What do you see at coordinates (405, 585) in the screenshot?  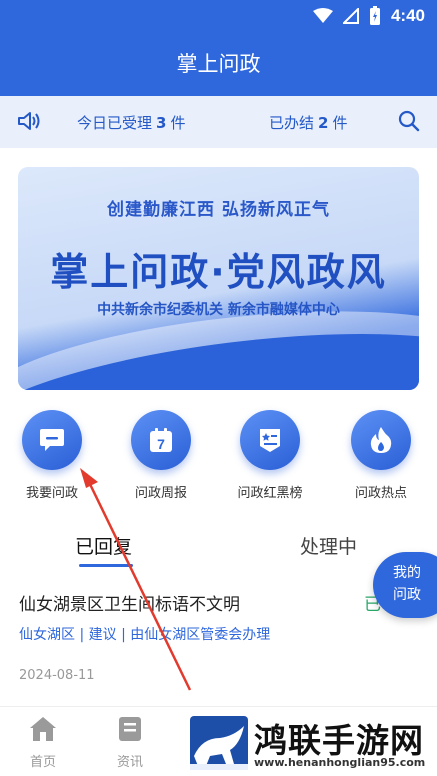 I see `my-inquiries-button: 我的 问政` at bounding box center [405, 585].